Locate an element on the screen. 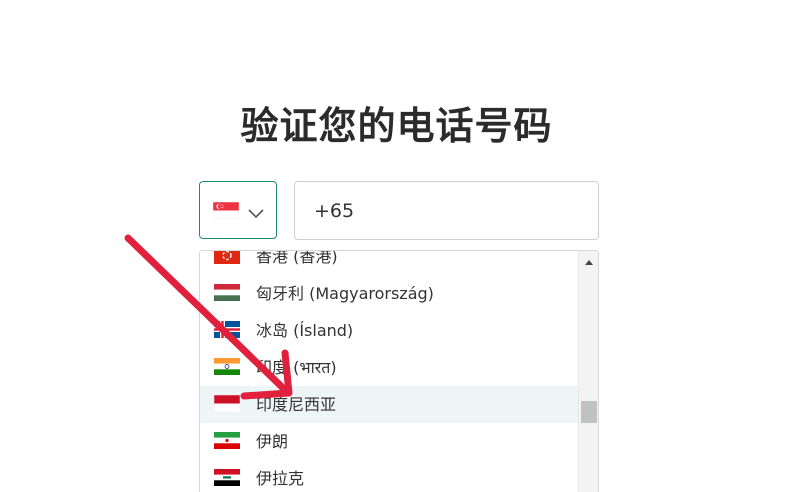 This screenshot has width=793, height=492. country-option-iceland: 冰岛 (Ísland) is located at coordinates (389, 330).